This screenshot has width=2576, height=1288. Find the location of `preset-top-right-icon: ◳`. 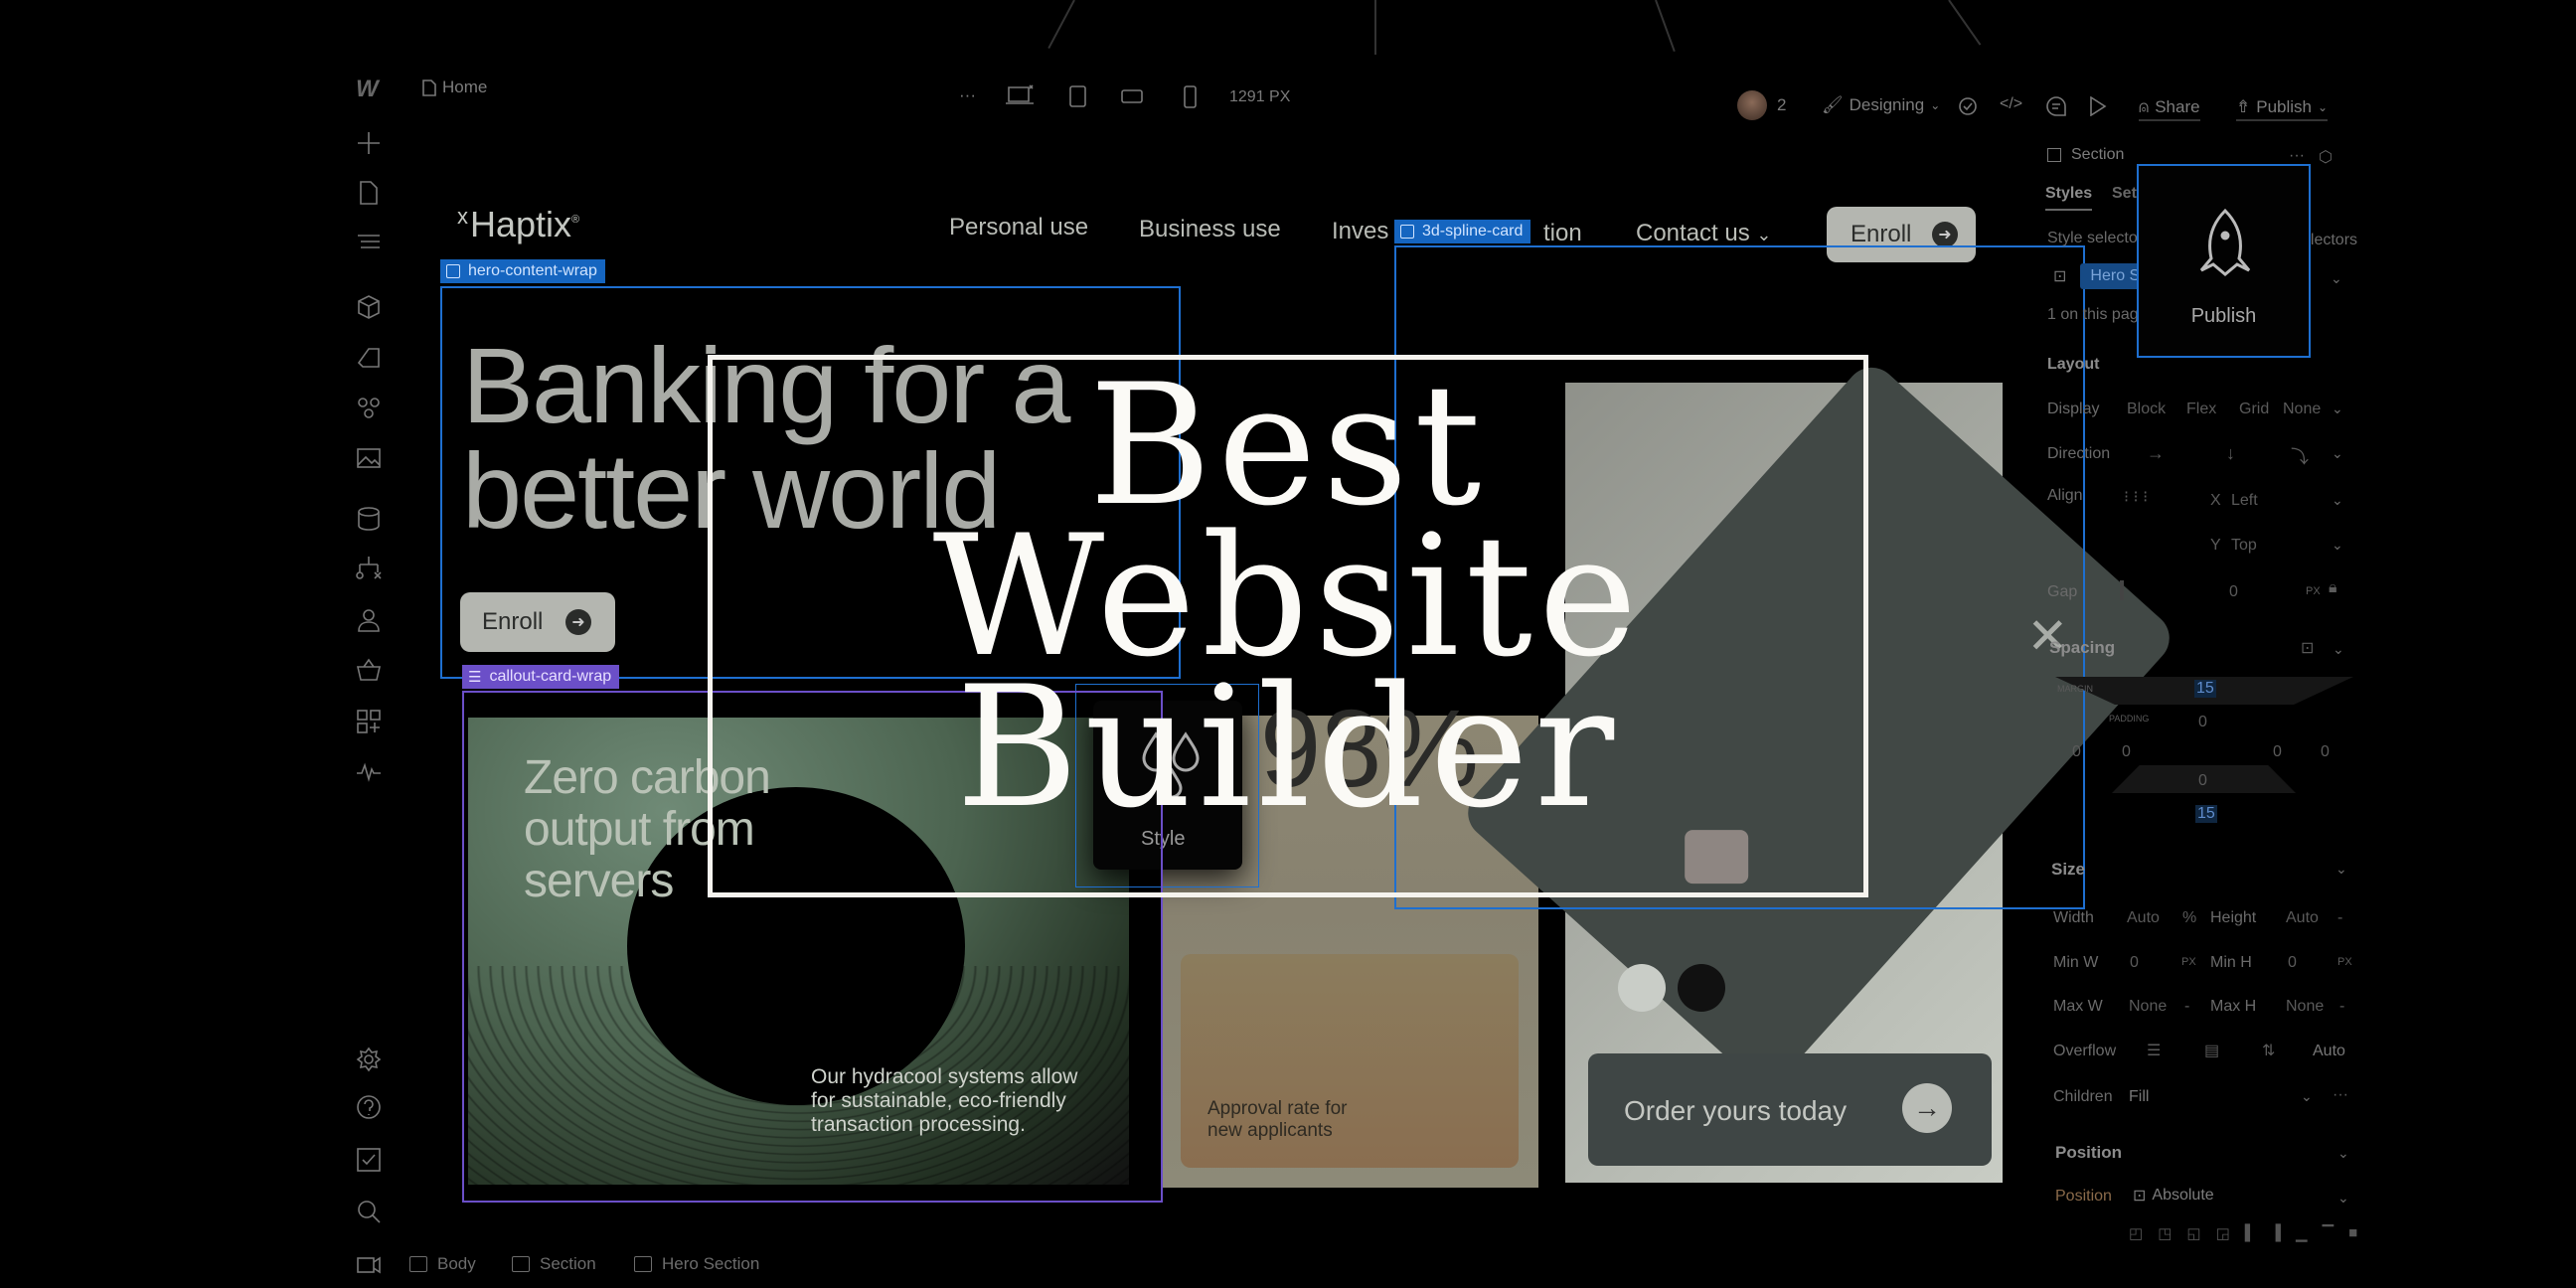

preset-top-right-icon: ◳ is located at coordinates (2165, 1233).